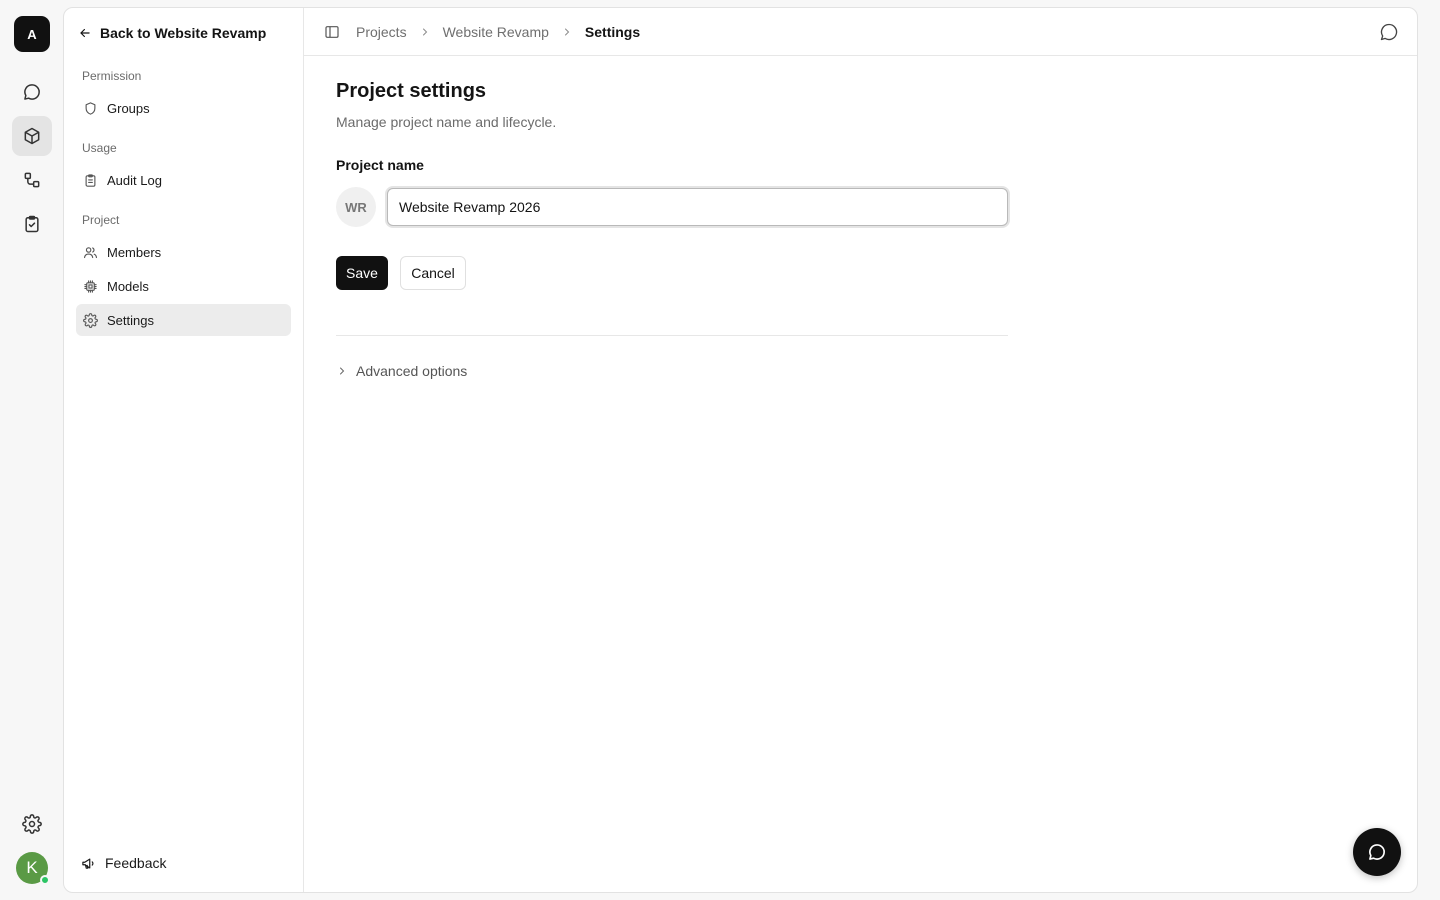 The image size is (1440, 900). Describe the element at coordinates (433, 273) in the screenshot. I see `cancel-button: Cancel` at that location.